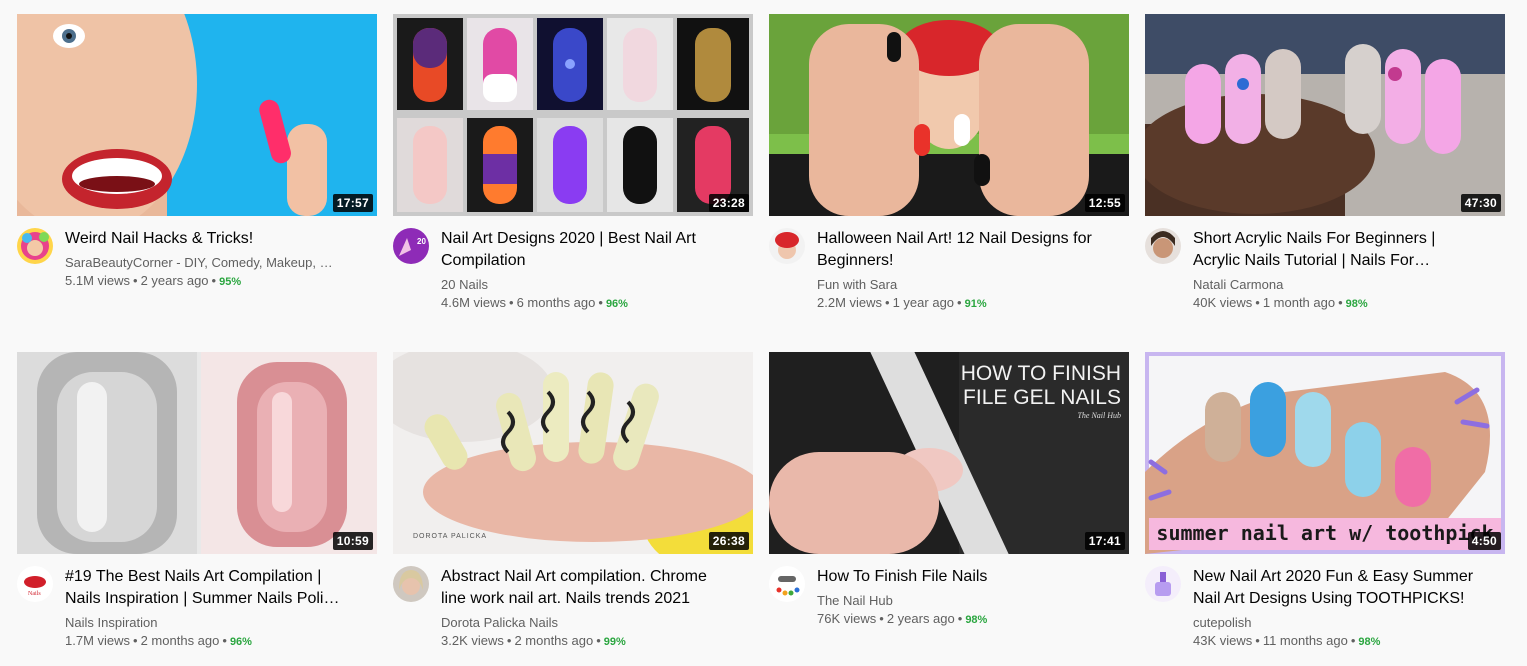  Describe the element at coordinates (1041, 373) in the screenshot. I see `thumbnail-headline-1: HOW TO FINISH` at that location.